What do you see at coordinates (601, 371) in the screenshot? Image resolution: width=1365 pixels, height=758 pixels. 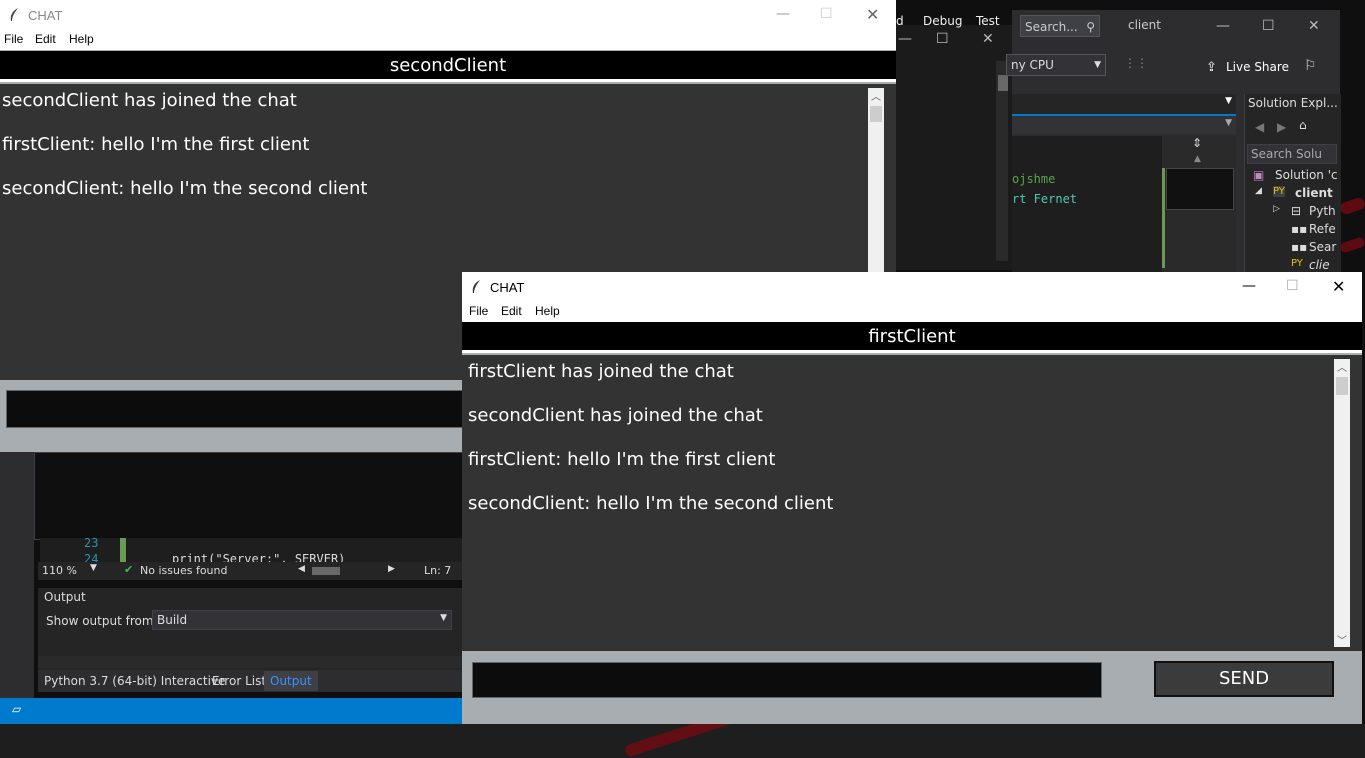 I see `chat-message: firstClient has joined the chat` at bounding box center [601, 371].